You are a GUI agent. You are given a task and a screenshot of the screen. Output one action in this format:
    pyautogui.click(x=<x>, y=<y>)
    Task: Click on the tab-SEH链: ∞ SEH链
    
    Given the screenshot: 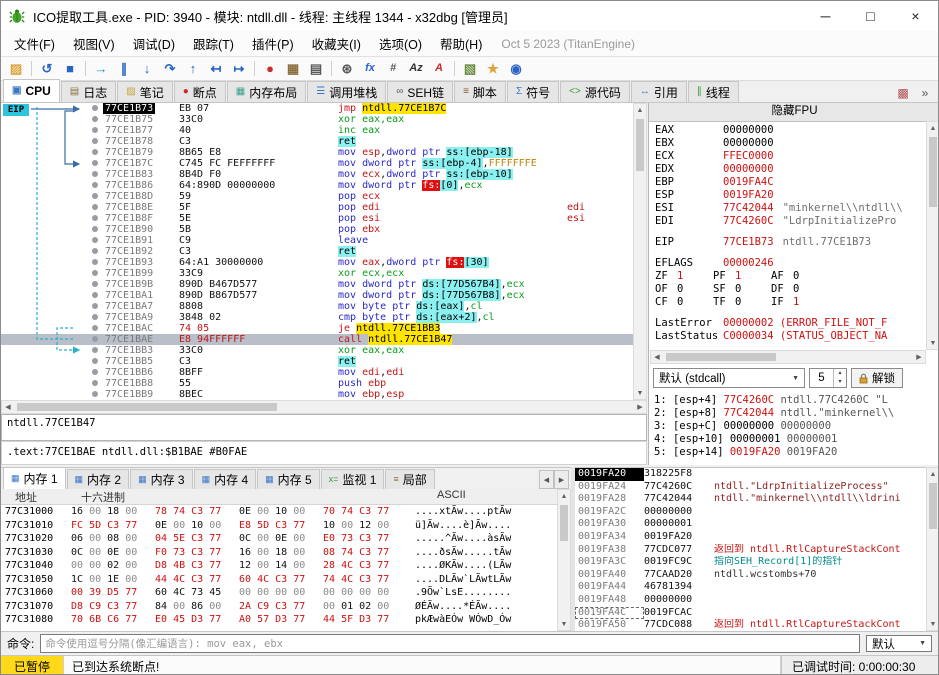 What is the action you would take?
    pyautogui.click(x=420, y=91)
    